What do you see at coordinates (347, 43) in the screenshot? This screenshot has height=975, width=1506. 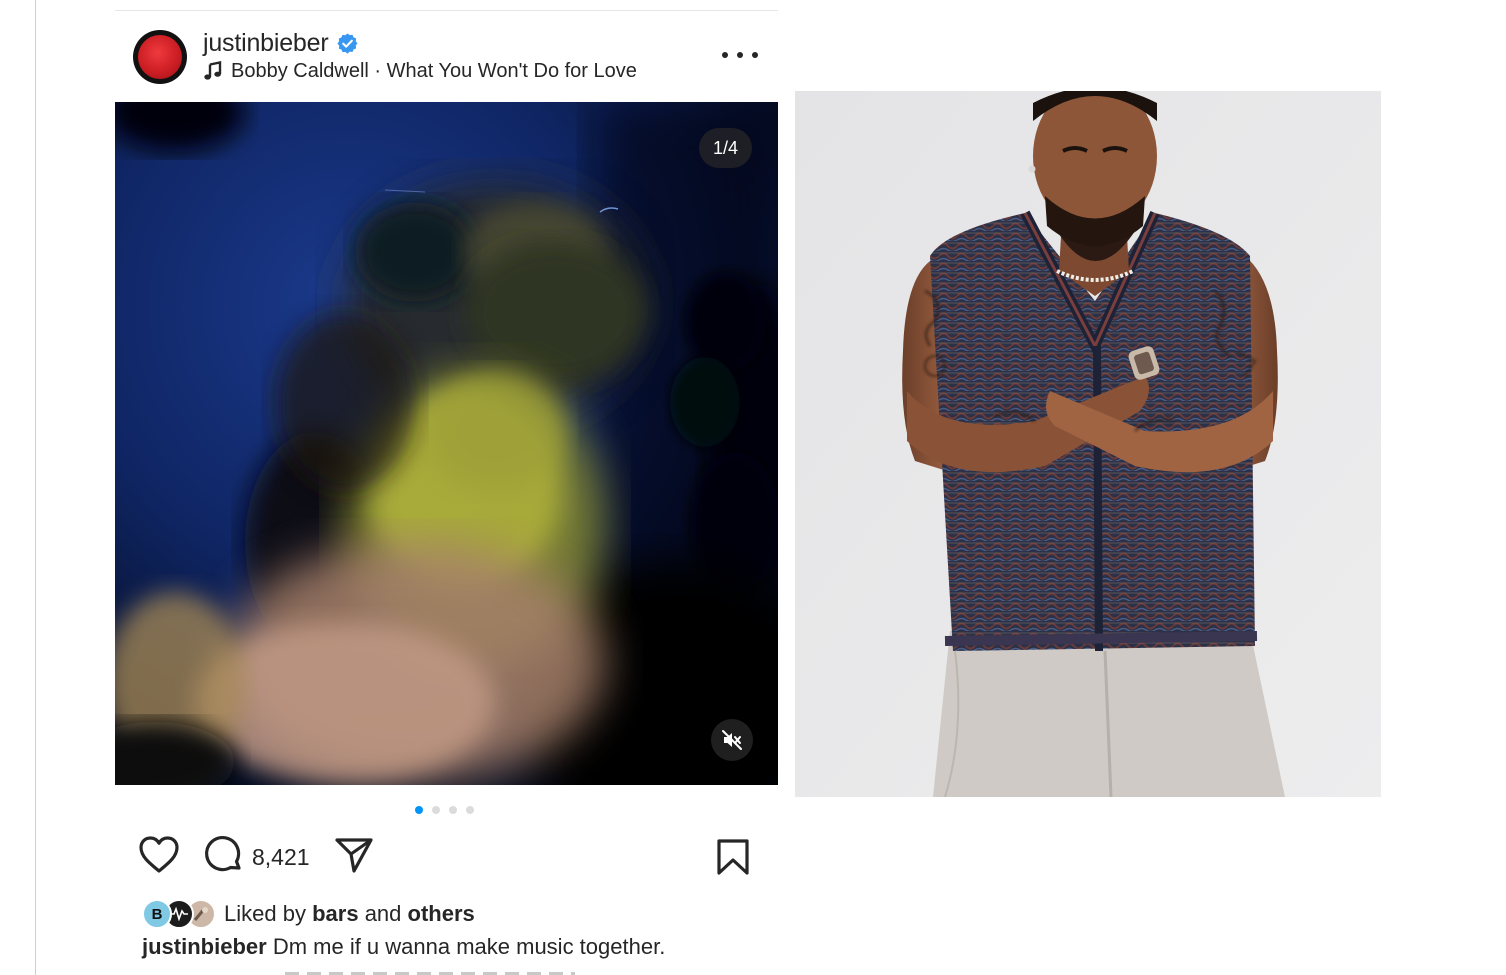 I see `verified-badge-icon` at bounding box center [347, 43].